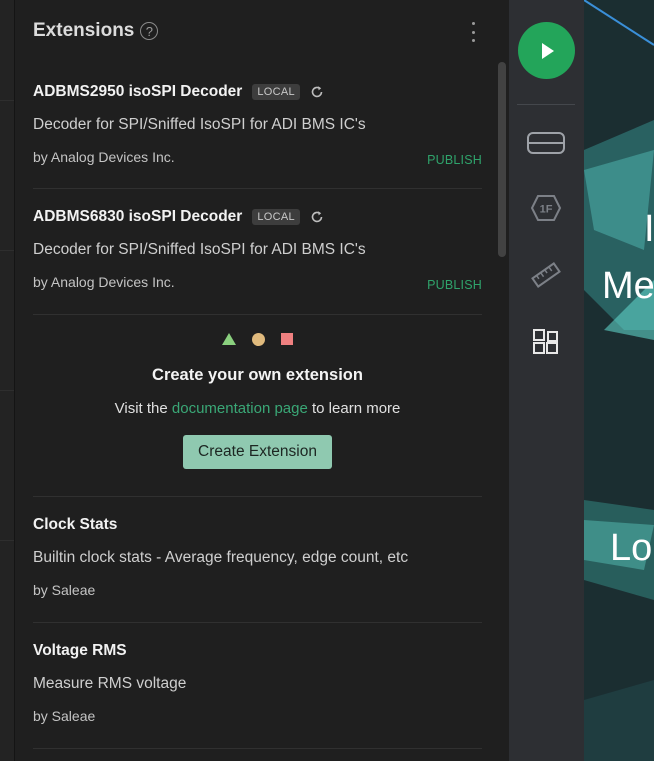 The height and width of the screenshot is (761, 654). What do you see at coordinates (631, 548) in the screenshot?
I see `background-text: Lo` at bounding box center [631, 548].